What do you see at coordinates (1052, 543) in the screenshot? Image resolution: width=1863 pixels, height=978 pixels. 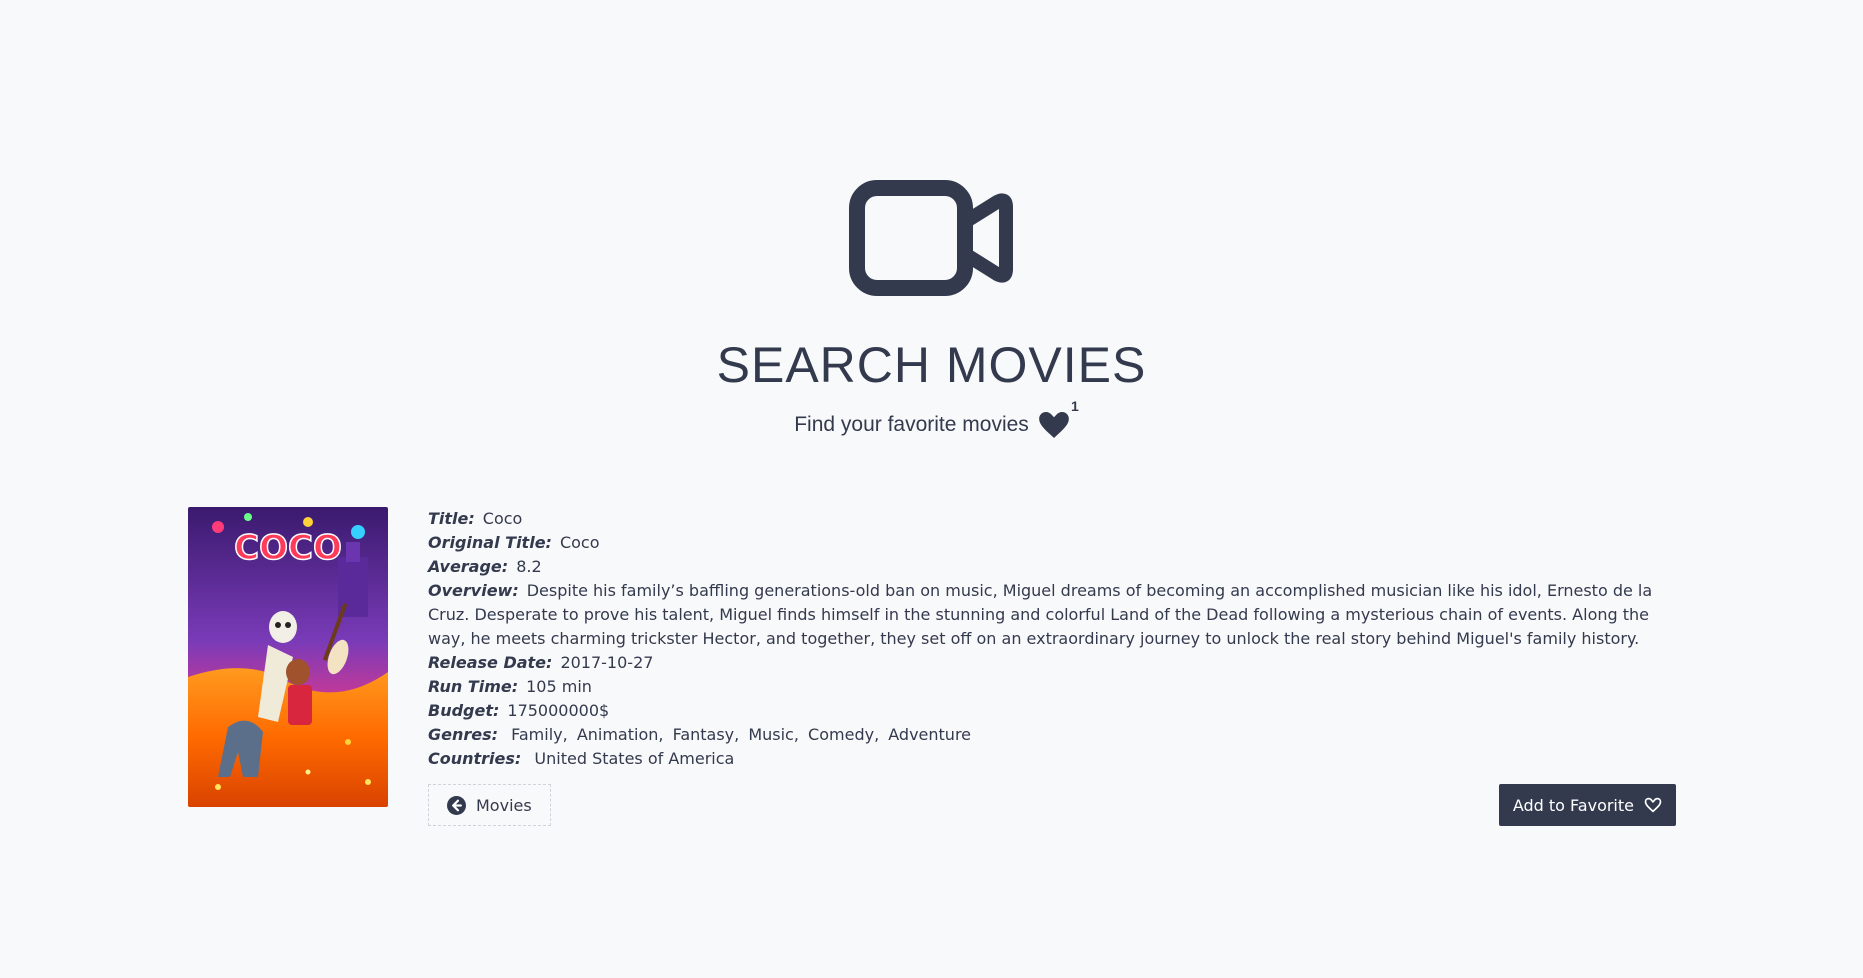 I see `original-title-row: Original Title: Coco` at bounding box center [1052, 543].